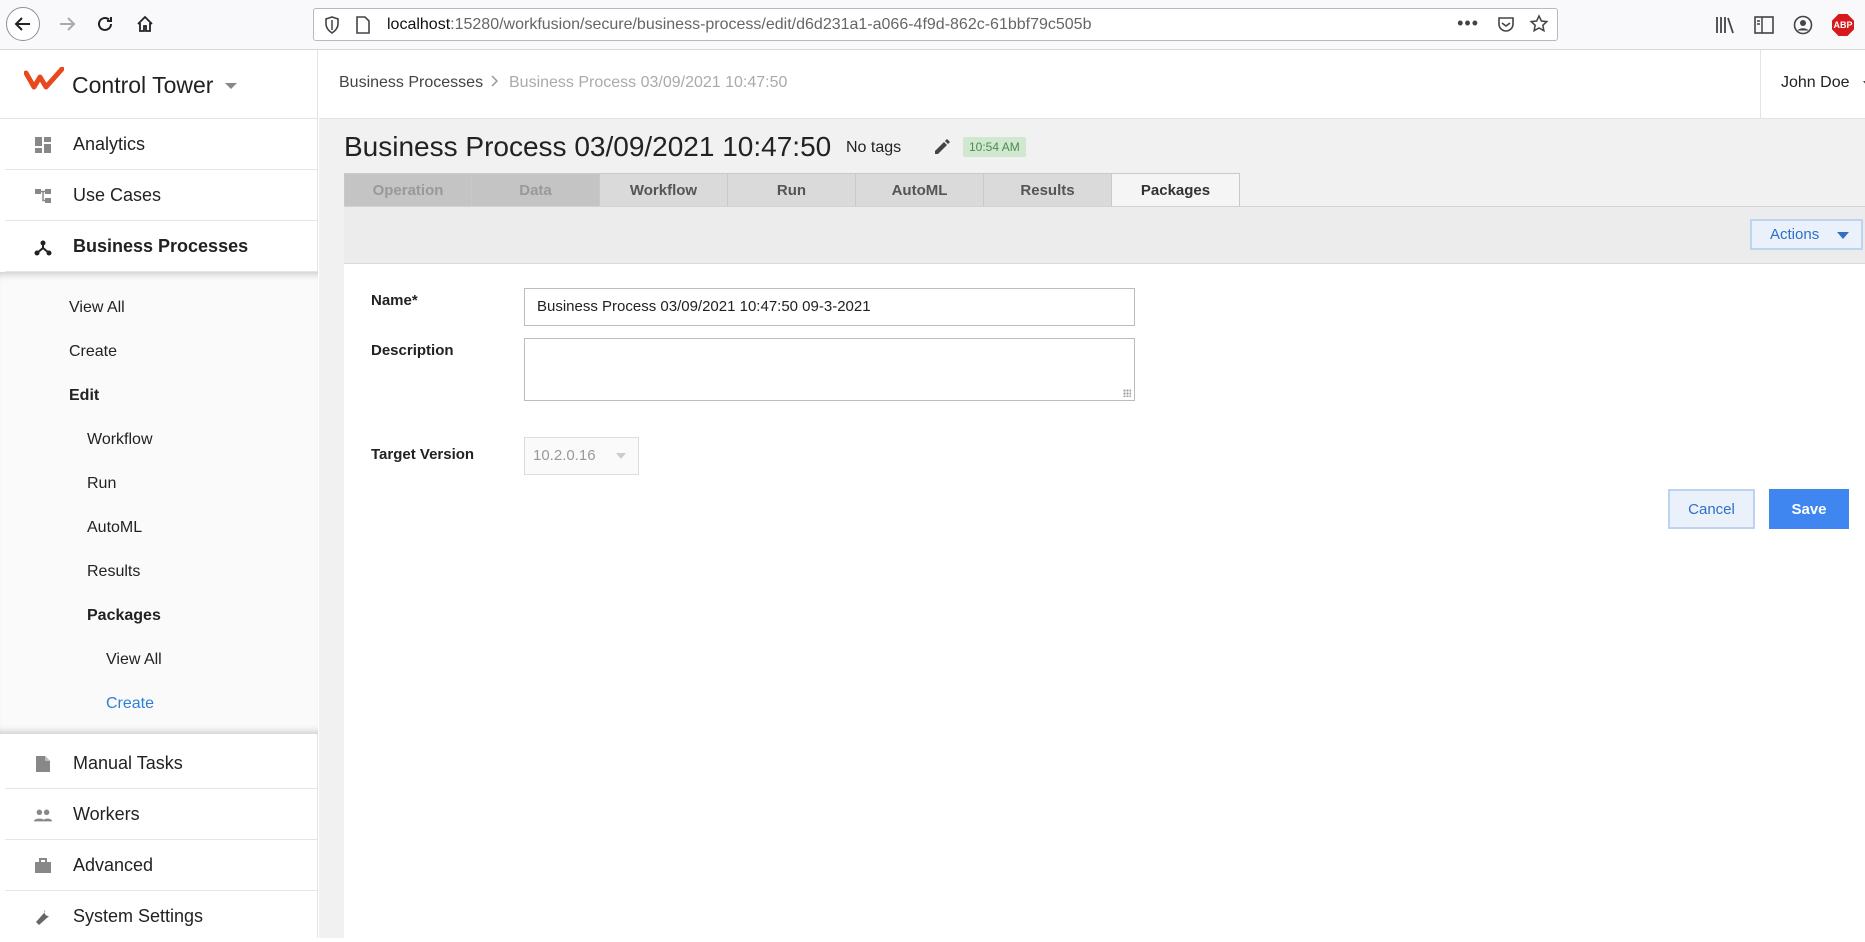  I want to click on tab-results: Results, so click(1048, 190).